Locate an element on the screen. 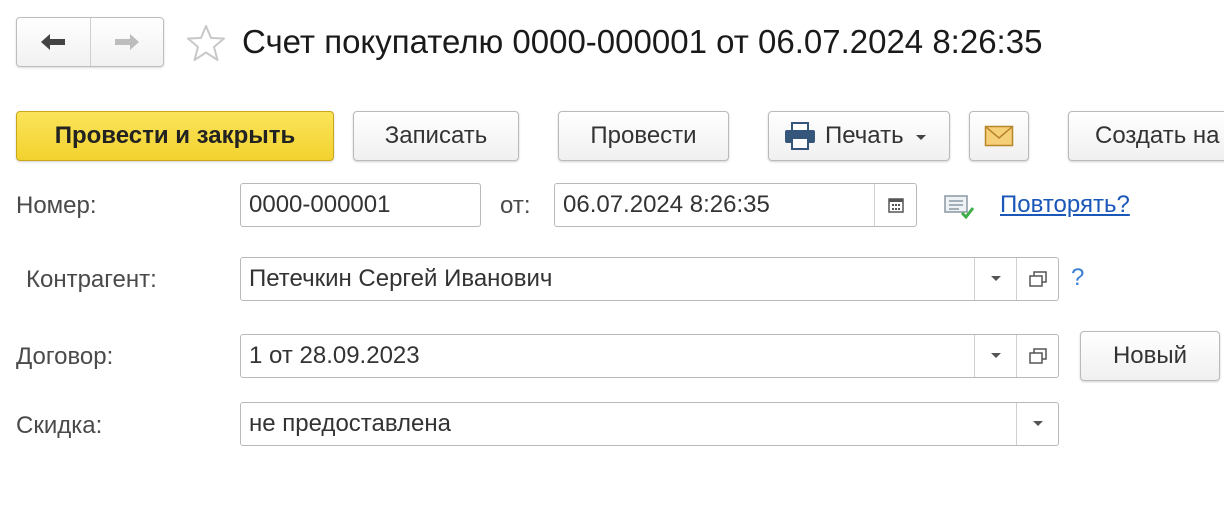 The height and width of the screenshot is (514, 1224). contract-open-button is located at coordinates (1037, 356).